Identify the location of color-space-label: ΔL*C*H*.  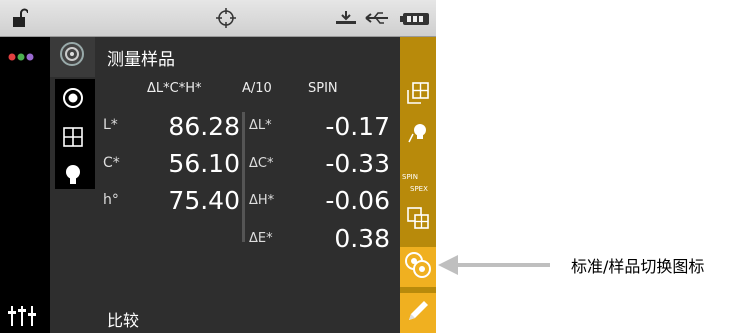
(174, 88).